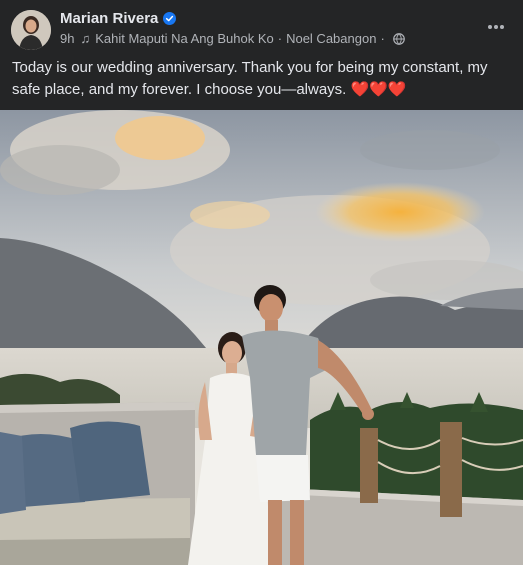  What do you see at coordinates (331, 38) in the screenshot?
I see `song-artist: Noel Cabangon` at bounding box center [331, 38].